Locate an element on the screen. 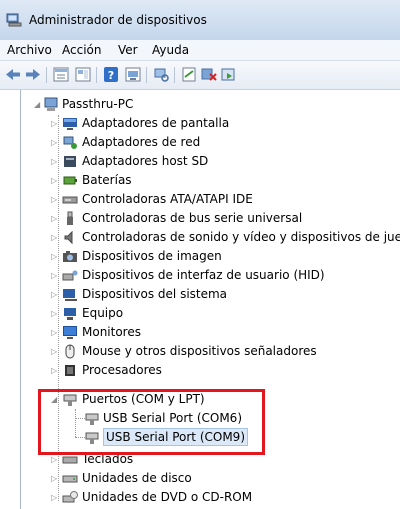 This screenshot has height=509, width=400. toolbar: ? is located at coordinates (200, 75).